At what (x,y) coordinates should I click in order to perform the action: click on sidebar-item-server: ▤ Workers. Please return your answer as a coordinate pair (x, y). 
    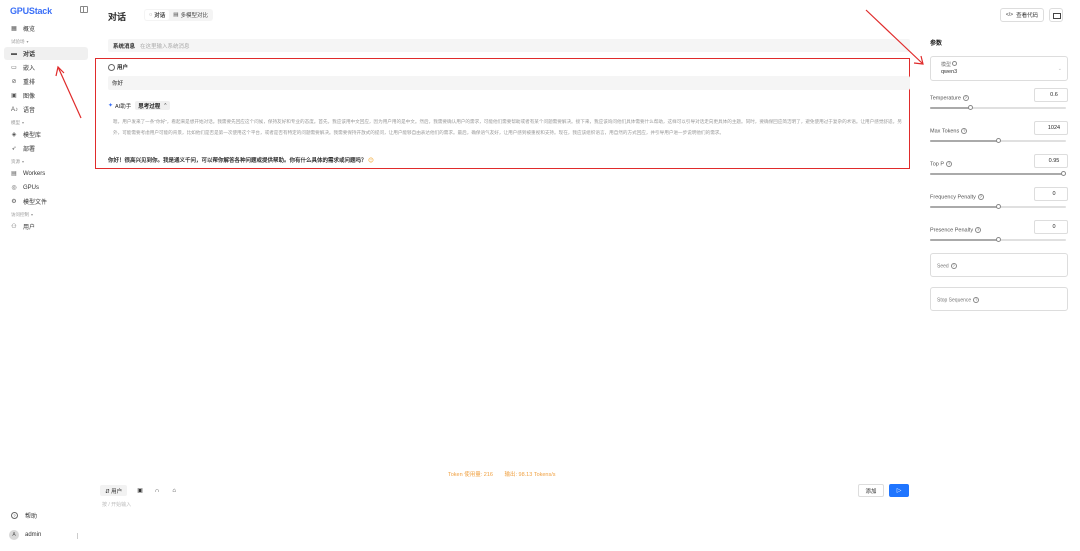
    Looking at the image, I should click on (46, 173).